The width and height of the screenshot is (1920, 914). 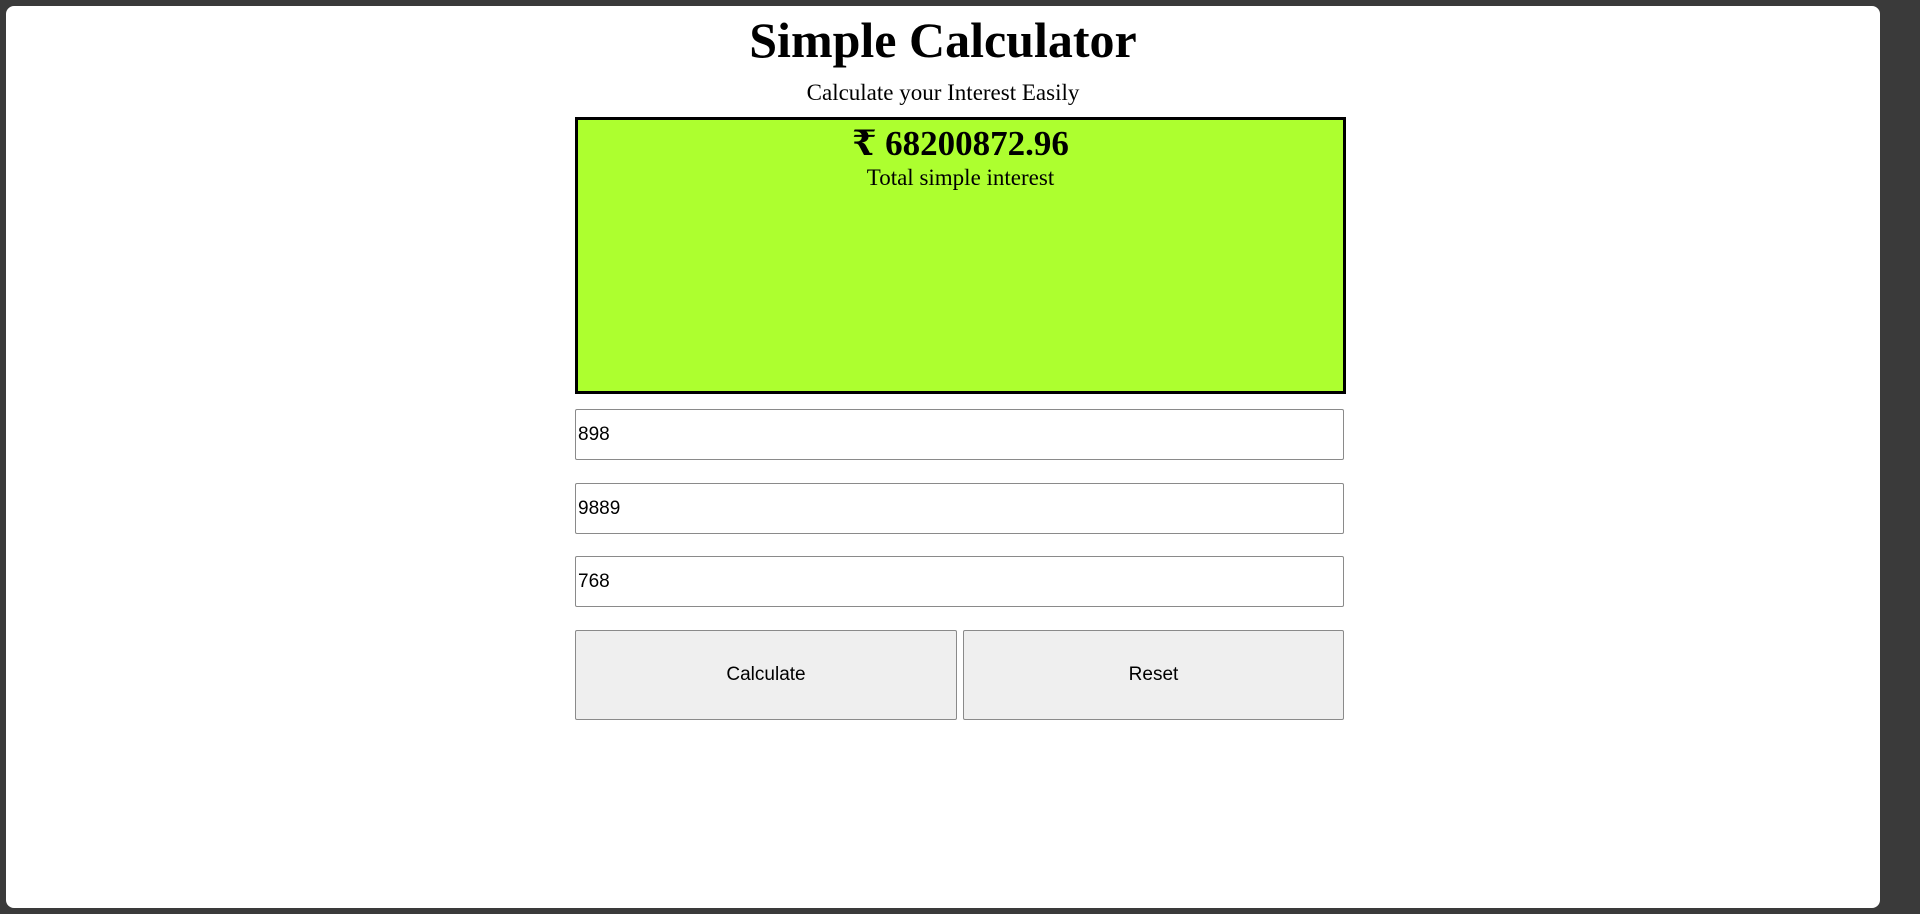 What do you see at coordinates (943, 40) in the screenshot?
I see `page-title: Simple Calculator` at bounding box center [943, 40].